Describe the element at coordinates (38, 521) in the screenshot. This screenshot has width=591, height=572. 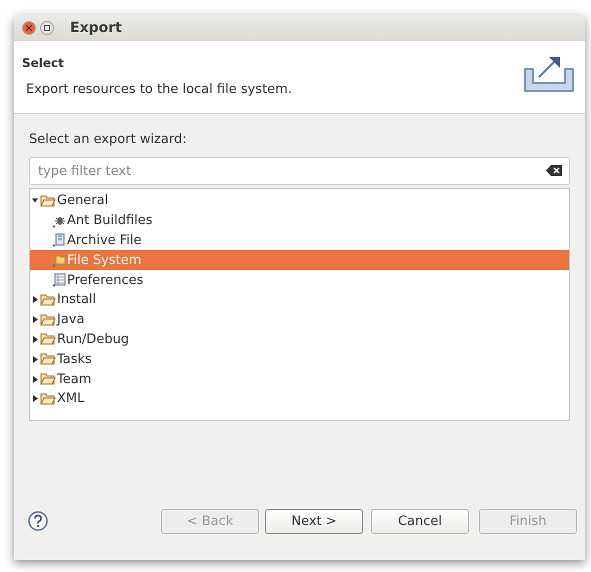
I see `help-icon` at that location.